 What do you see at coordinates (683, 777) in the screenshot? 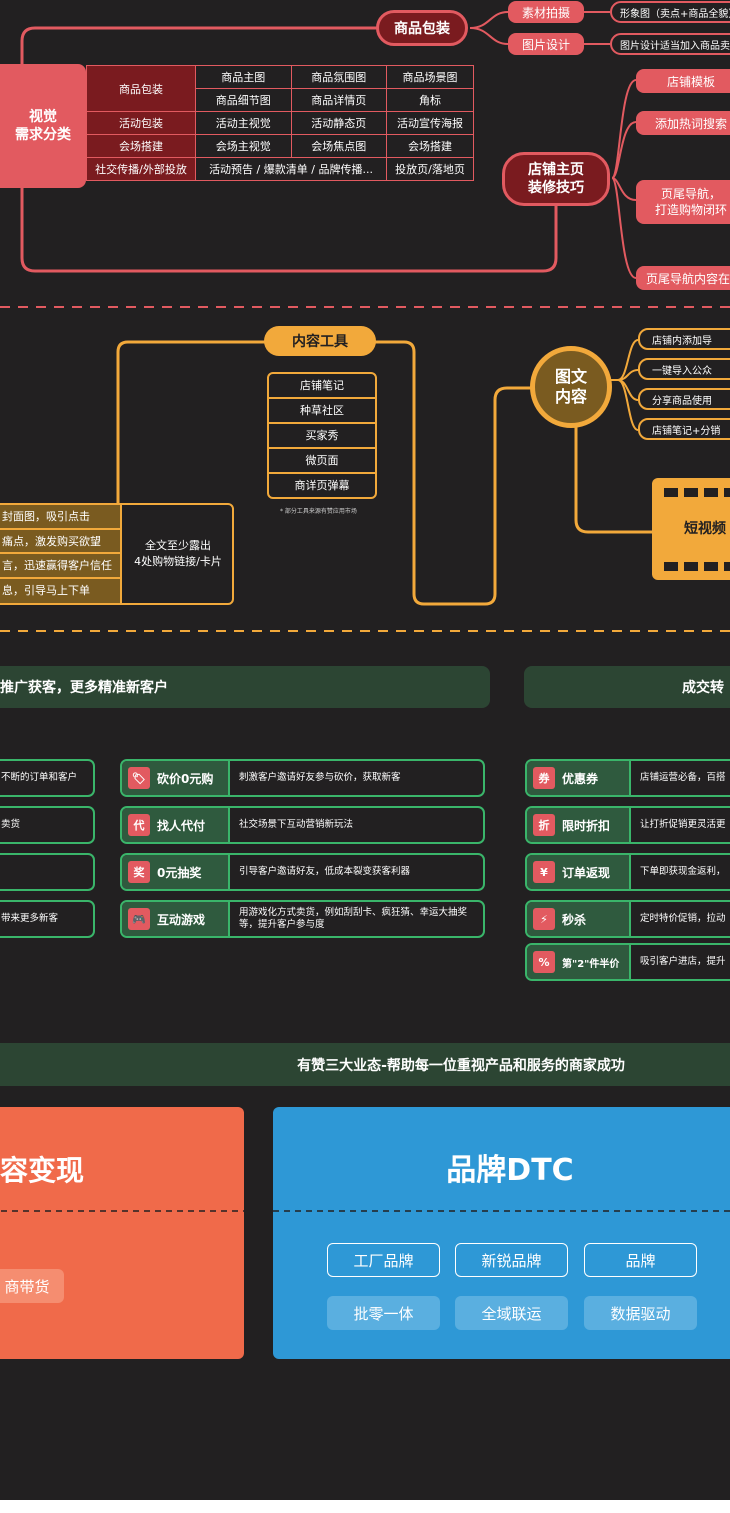
I see `deal-desc: 店铺运营必备，百搭` at bounding box center [683, 777].